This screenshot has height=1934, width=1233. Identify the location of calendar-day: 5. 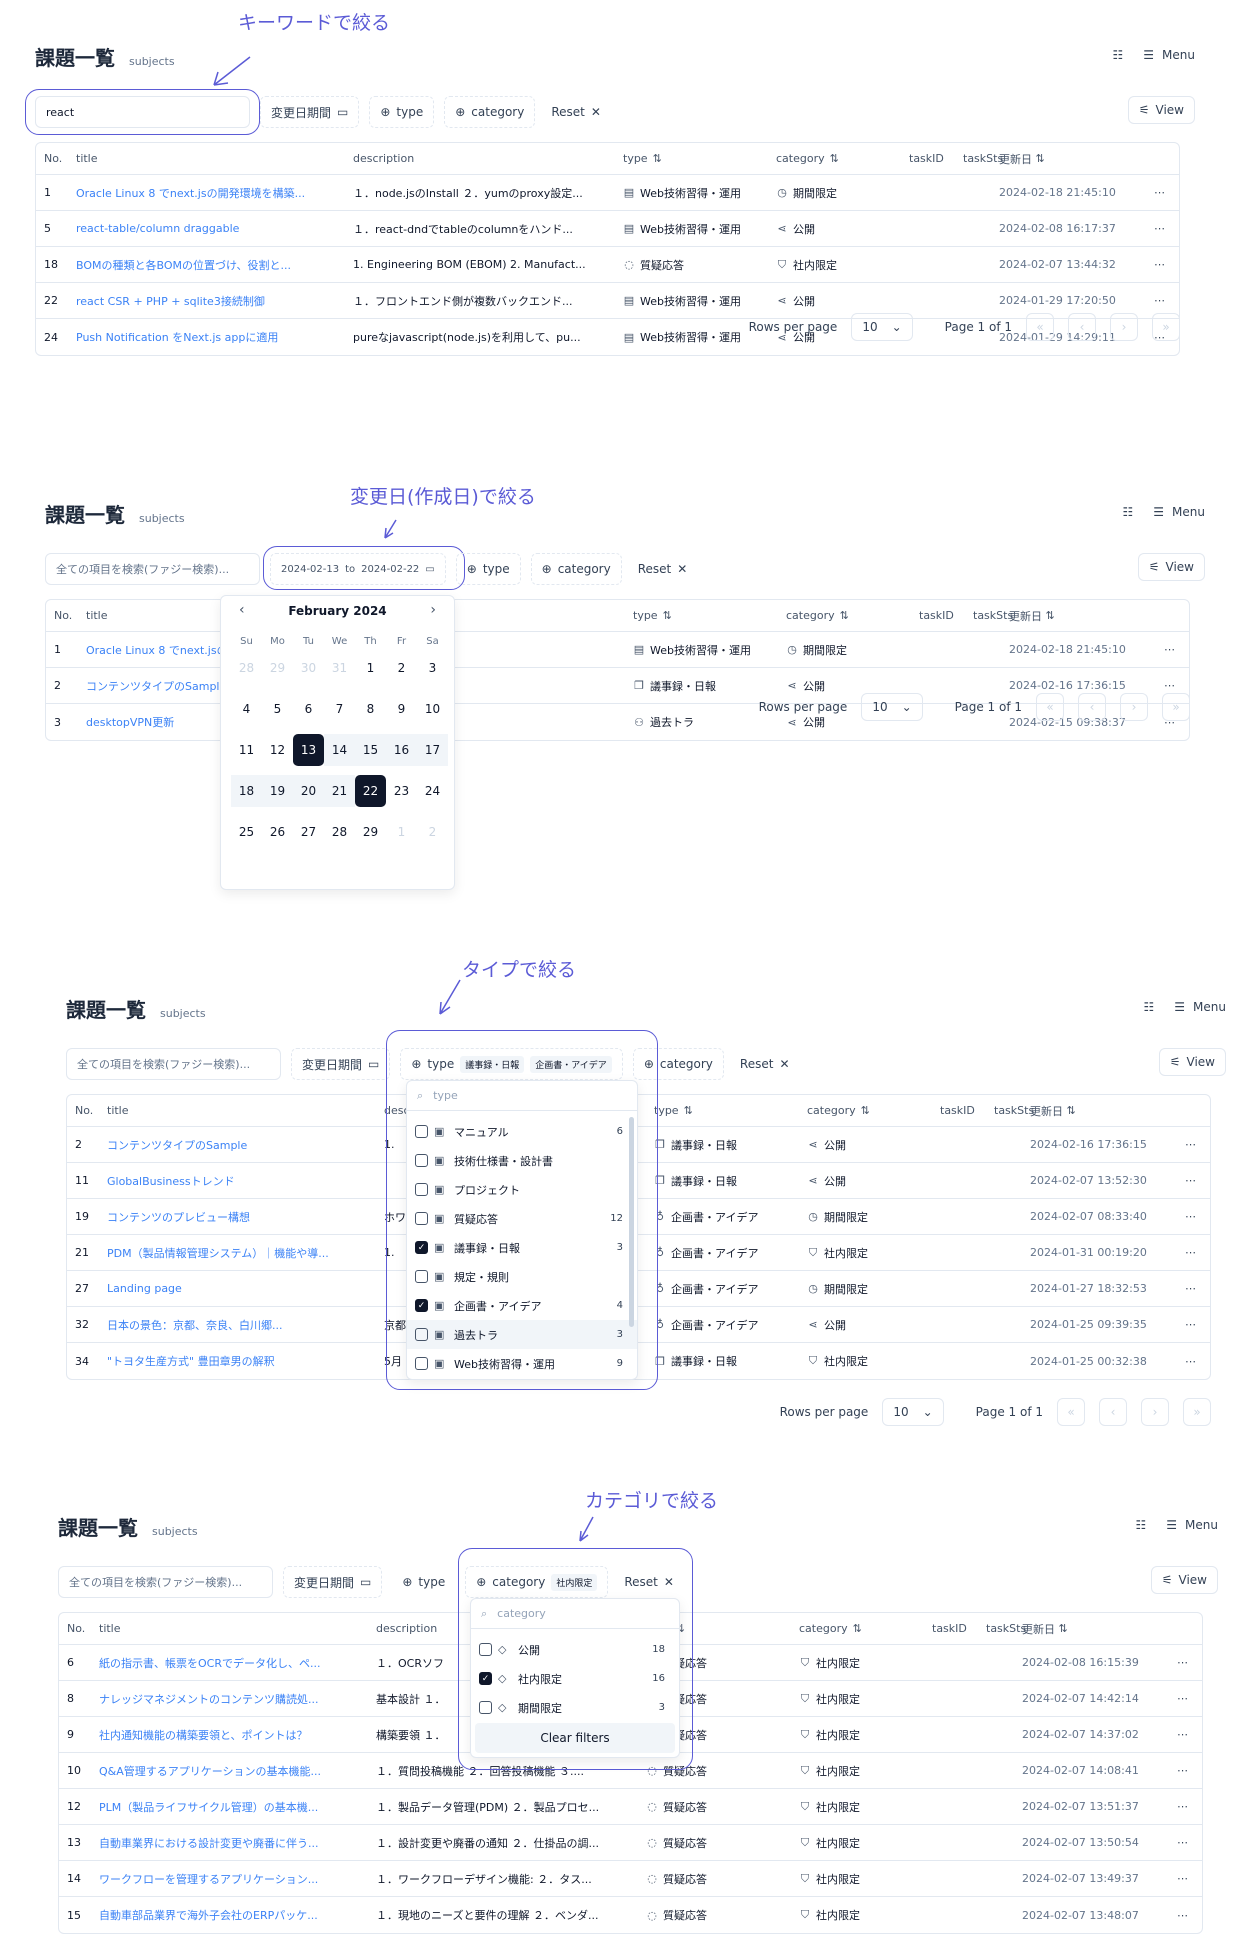
(277, 709).